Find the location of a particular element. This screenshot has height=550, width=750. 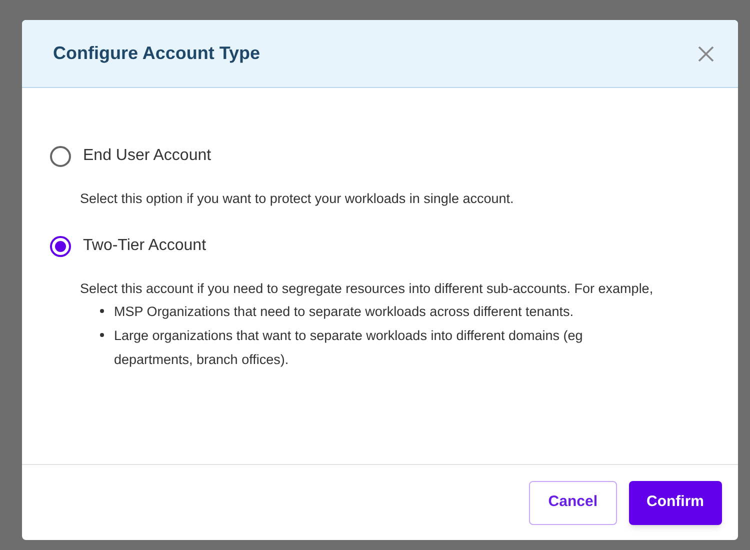

option-description: Select this account if you need to segregate resources into different sub-accounts. For example, is located at coordinates (367, 289).